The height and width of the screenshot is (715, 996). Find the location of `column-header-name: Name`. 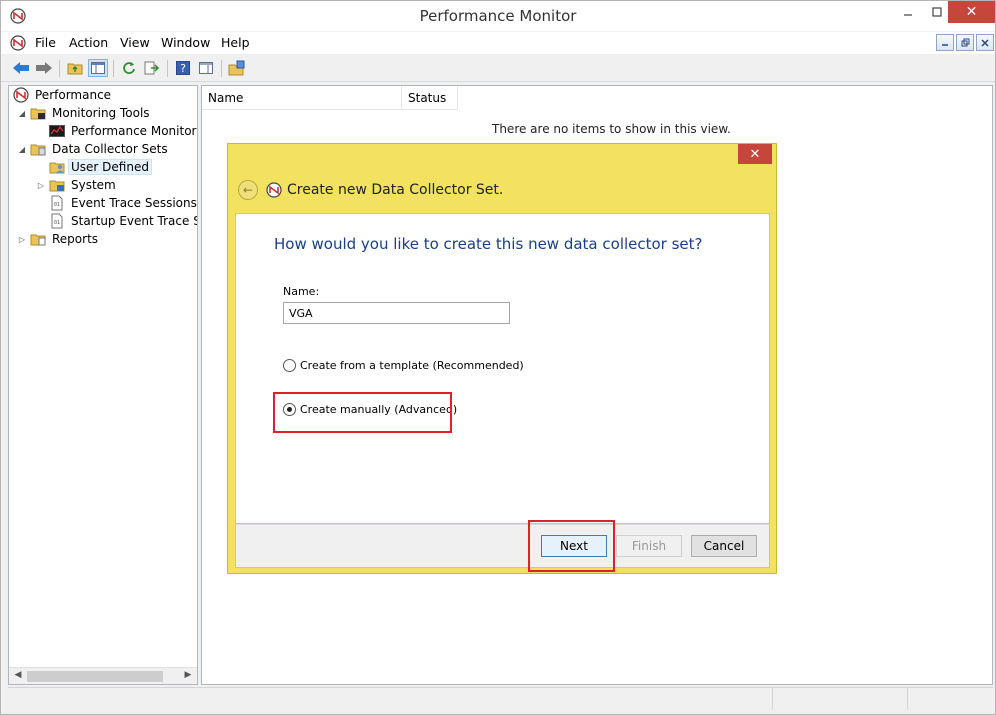

column-header-name: Name is located at coordinates (302, 98).